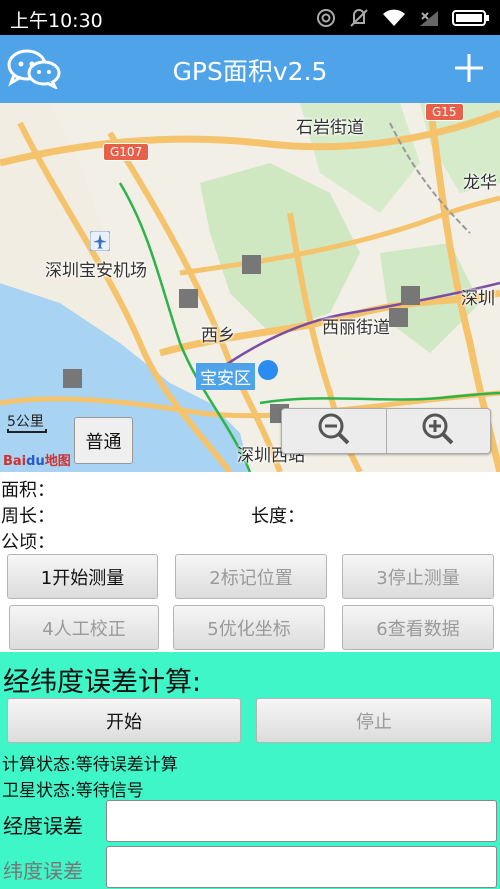 The width and height of the screenshot is (500, 889). What do you see at coordinates (28, 542) in the screenshot?
I see `hectare-label: 公顷：` at bounding box center [28, 542].